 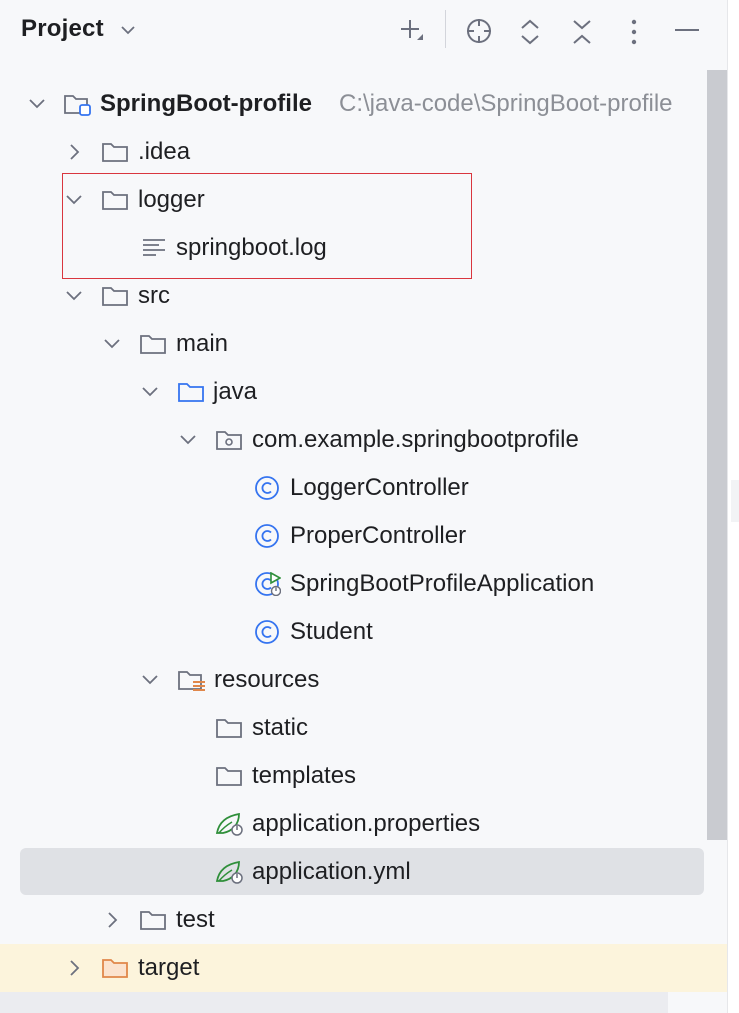 I want to click on tree-item-path: C:\java-code\SpringBoot-profile, so click(x=506, y=103).